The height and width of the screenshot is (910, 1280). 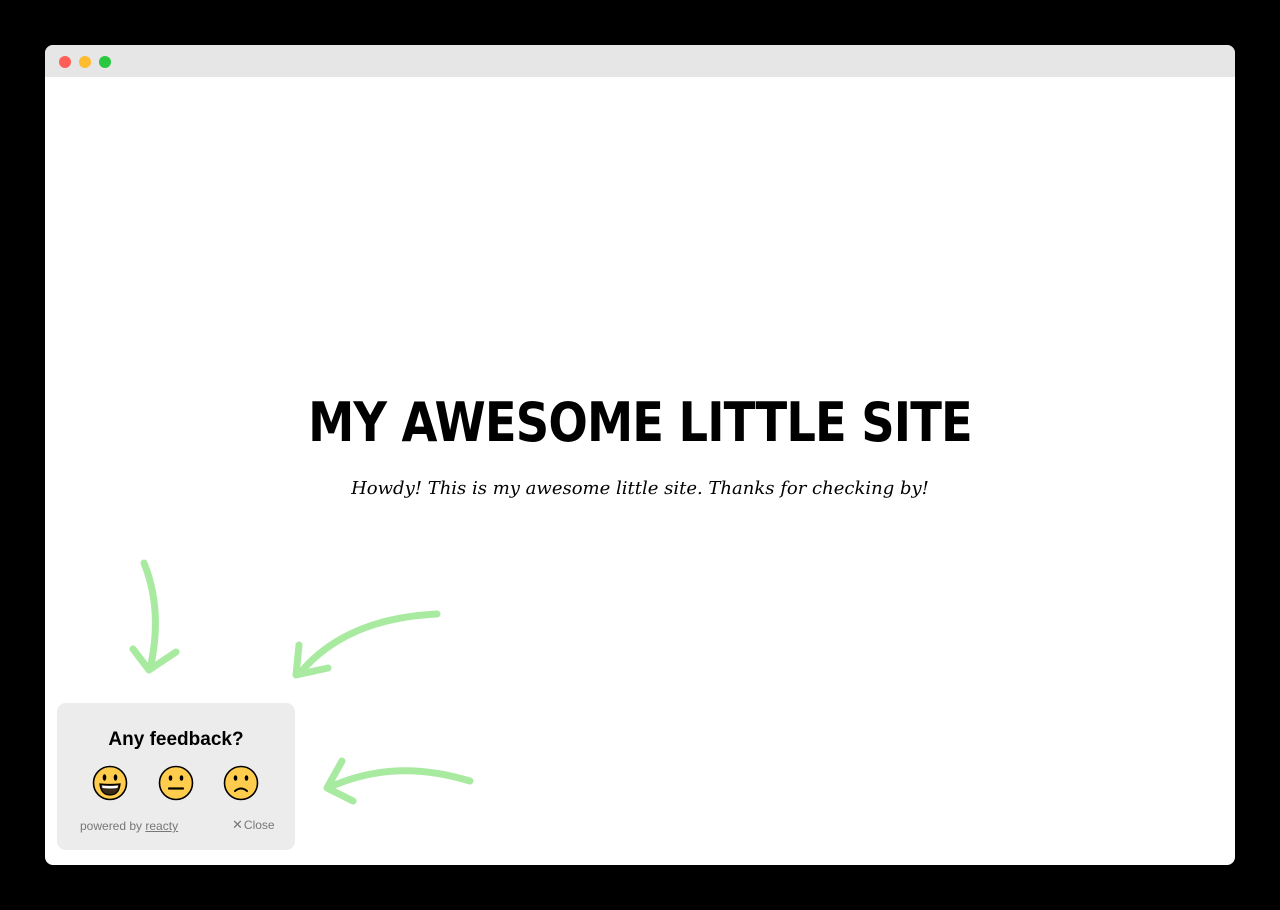 I want to click on powered-by-text: powered by reacty, so click(x=129, y=826).